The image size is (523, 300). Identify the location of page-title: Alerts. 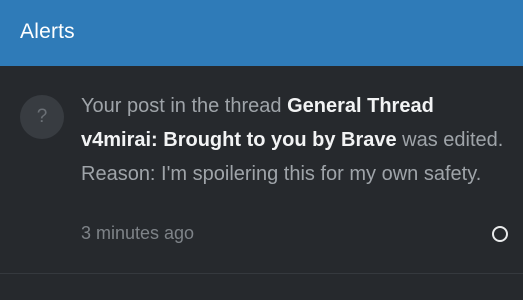
(47, 31).